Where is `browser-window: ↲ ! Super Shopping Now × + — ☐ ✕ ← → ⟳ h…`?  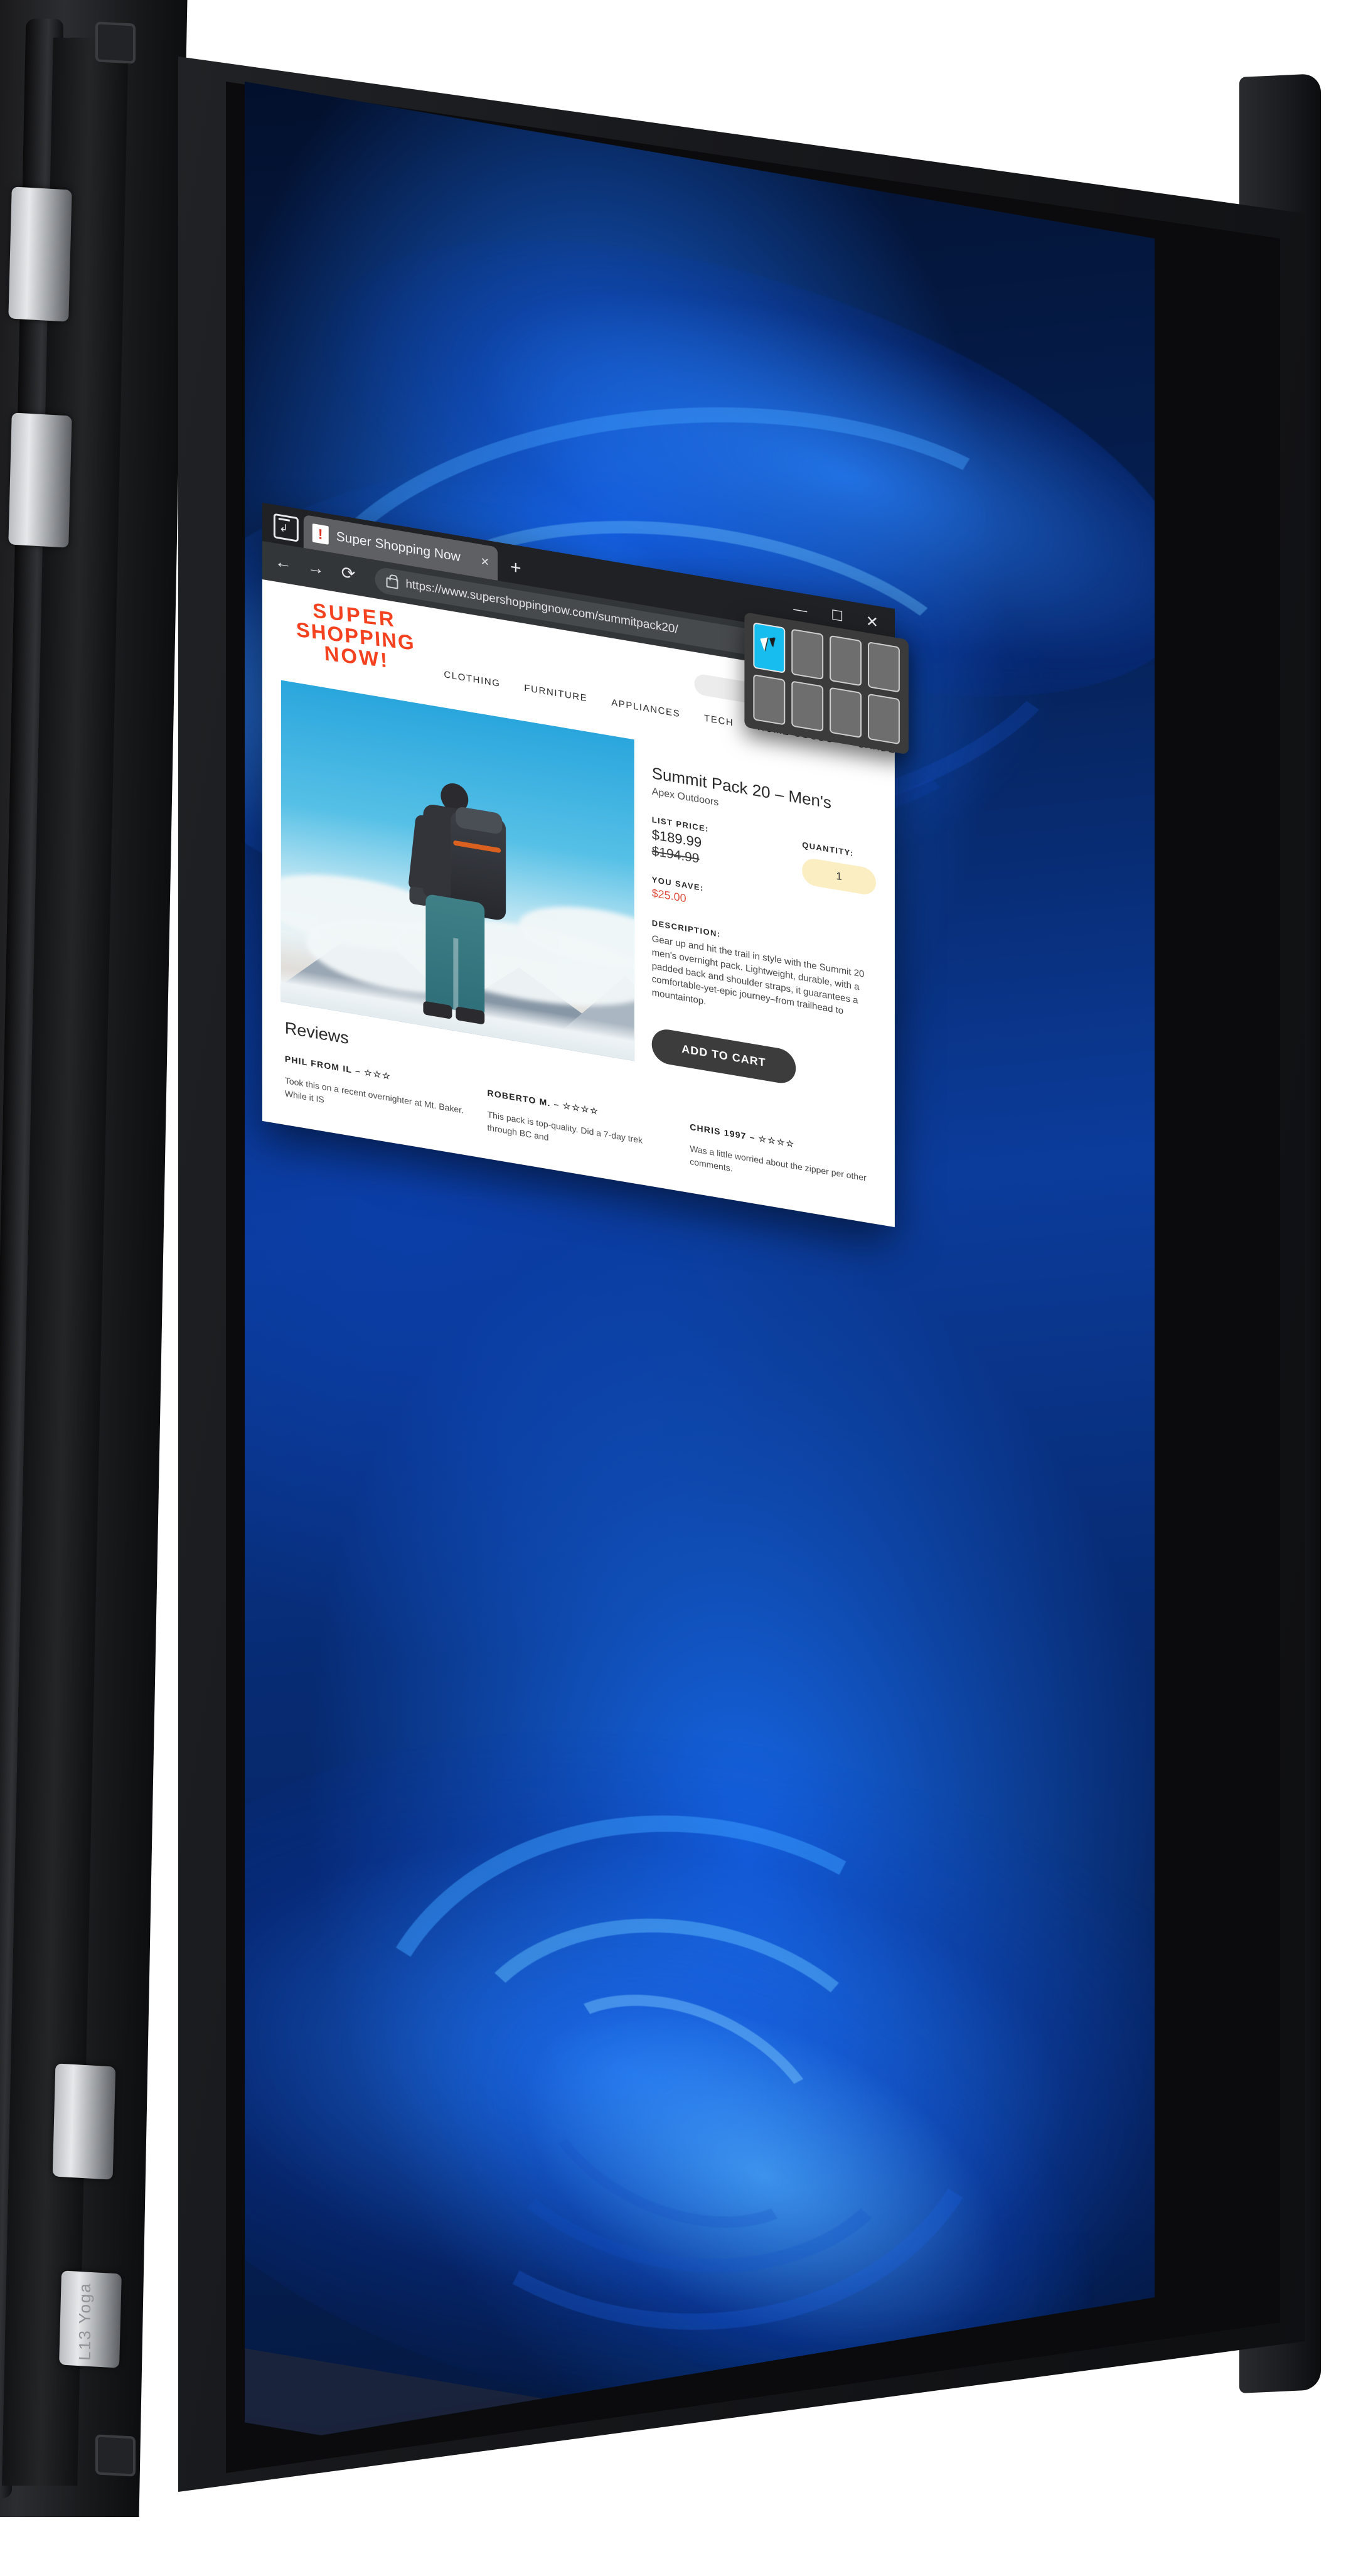
browser-window: ↲ ! Super Shopping Now × + — ☐ ✕ ← → ⟳ h… is located at coordinates (578, 865).